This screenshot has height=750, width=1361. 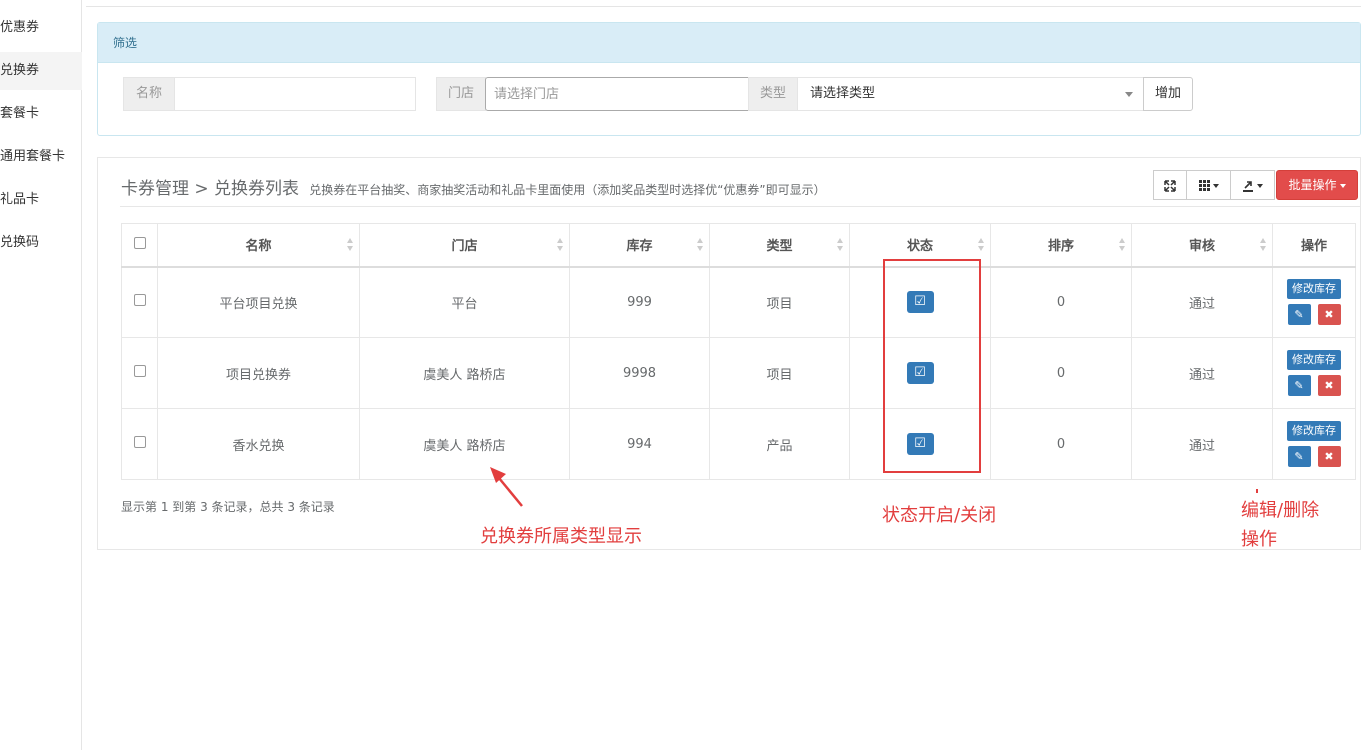 I want to click on name-input, so click(x=295, y=94).